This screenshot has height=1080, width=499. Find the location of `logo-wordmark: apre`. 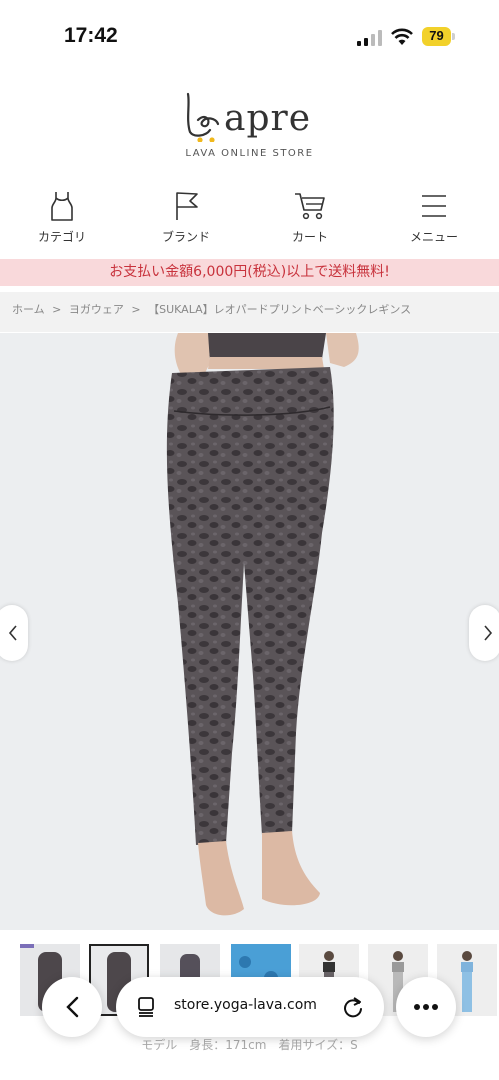

logo-wordmark: apre is located at coordinates (268, 118).